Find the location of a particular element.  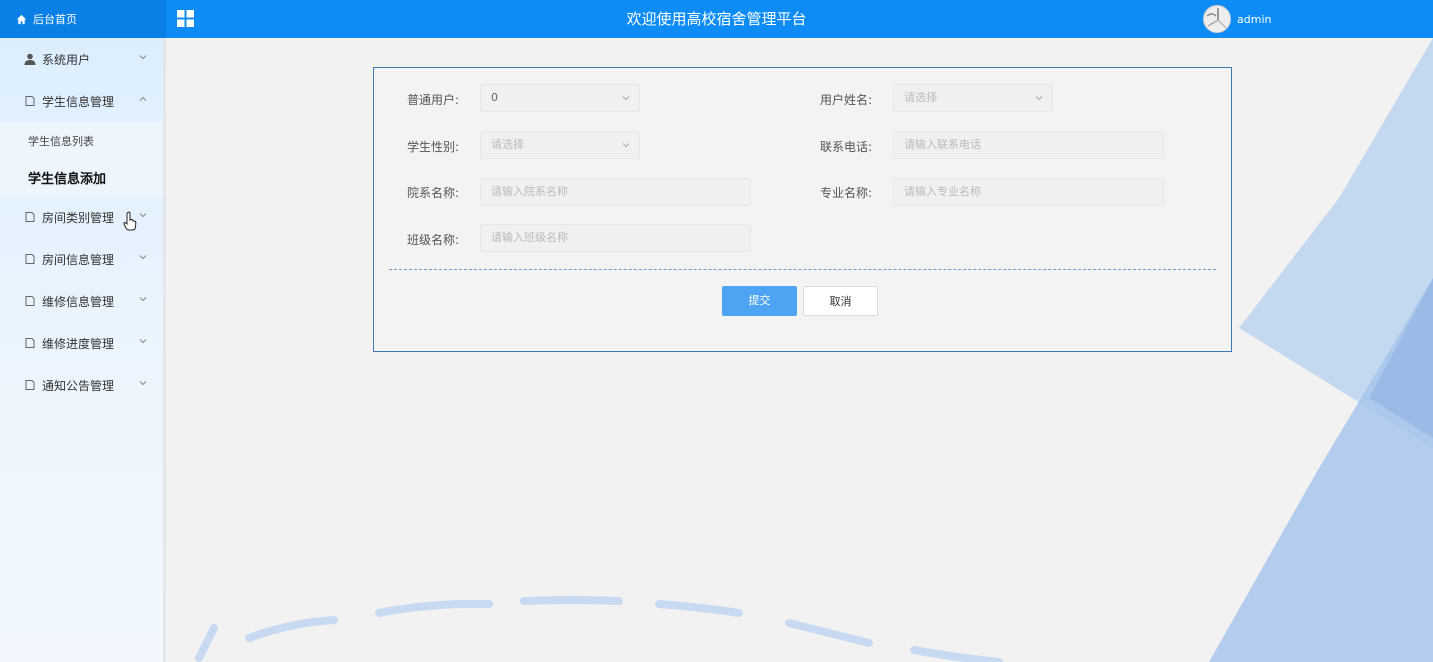

label-phone: 联系电话: is located at coordinates (845, 147).